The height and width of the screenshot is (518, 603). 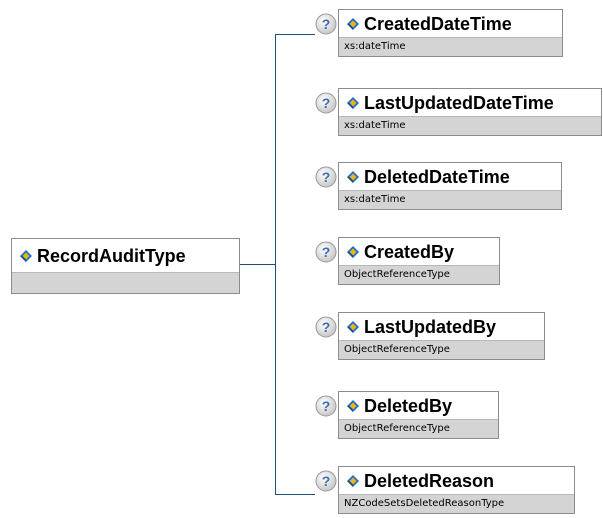 I want to click on child-element-box: DeletedReason NZCodeSetsDeletedReasonType, so click(x=456, y=490).